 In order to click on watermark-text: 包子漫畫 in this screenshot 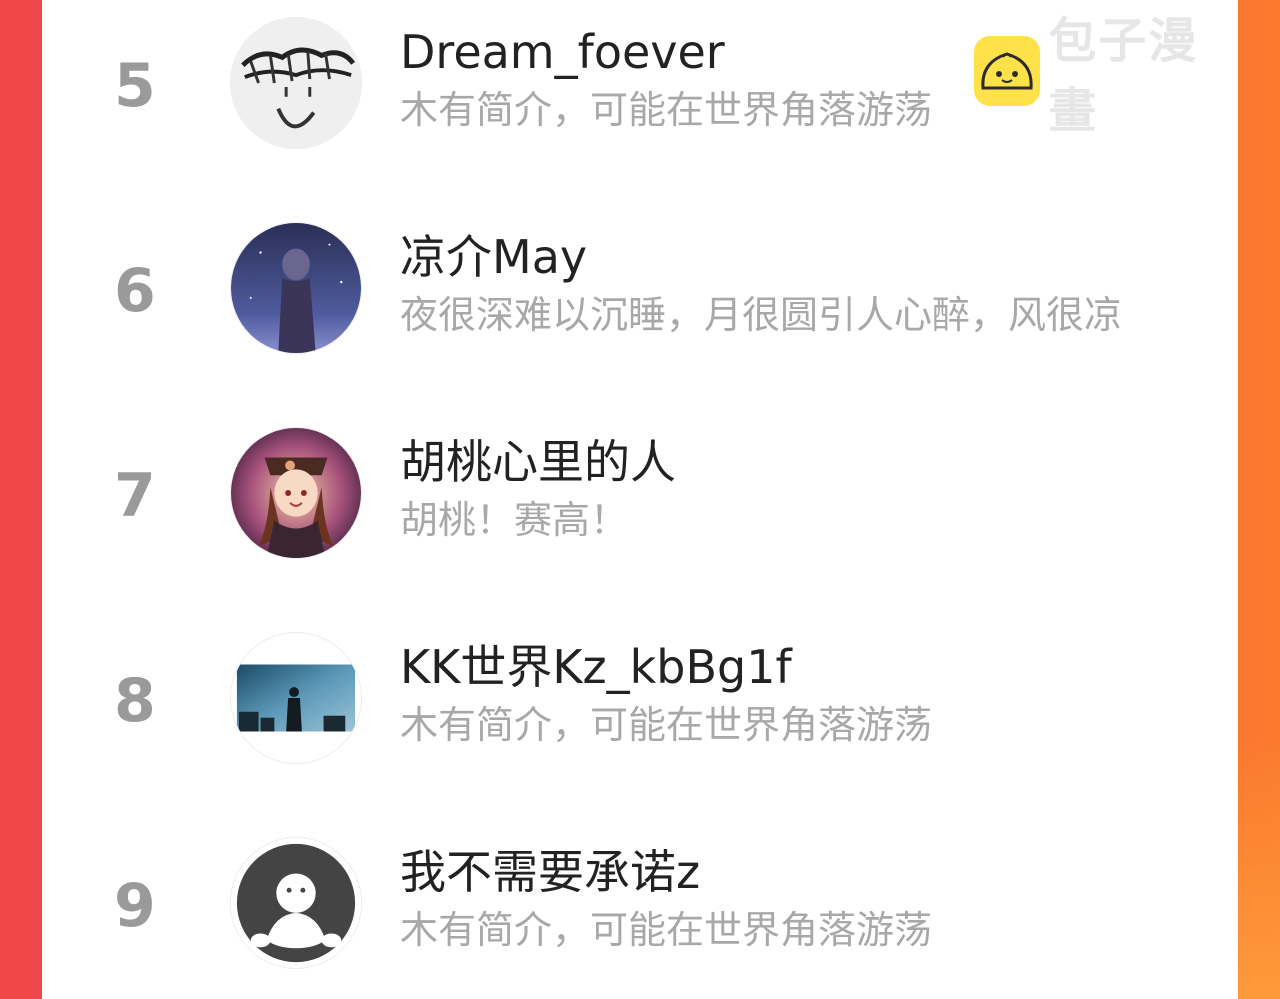, I will do `click(1123, 76)`.